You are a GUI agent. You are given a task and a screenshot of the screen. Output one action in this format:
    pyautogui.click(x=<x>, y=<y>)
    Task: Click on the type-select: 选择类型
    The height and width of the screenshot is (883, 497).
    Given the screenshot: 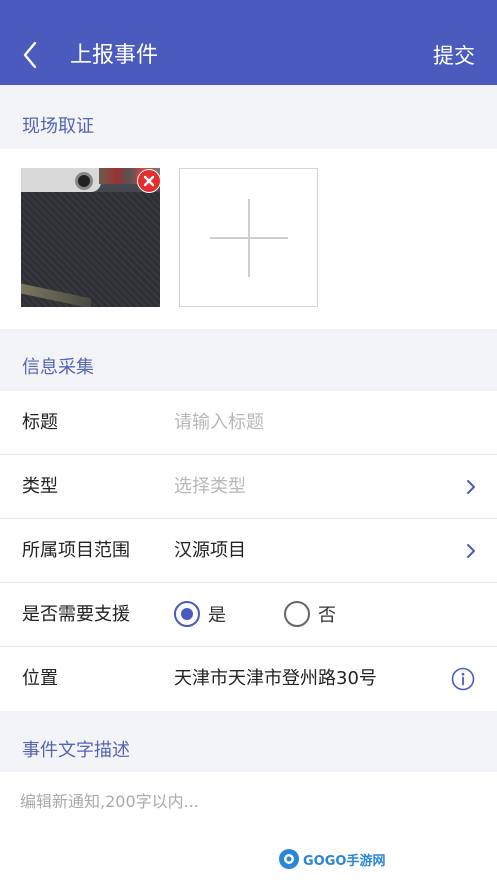 What is the action you would take?
    pyautogui.click(x=210, y=487)
    